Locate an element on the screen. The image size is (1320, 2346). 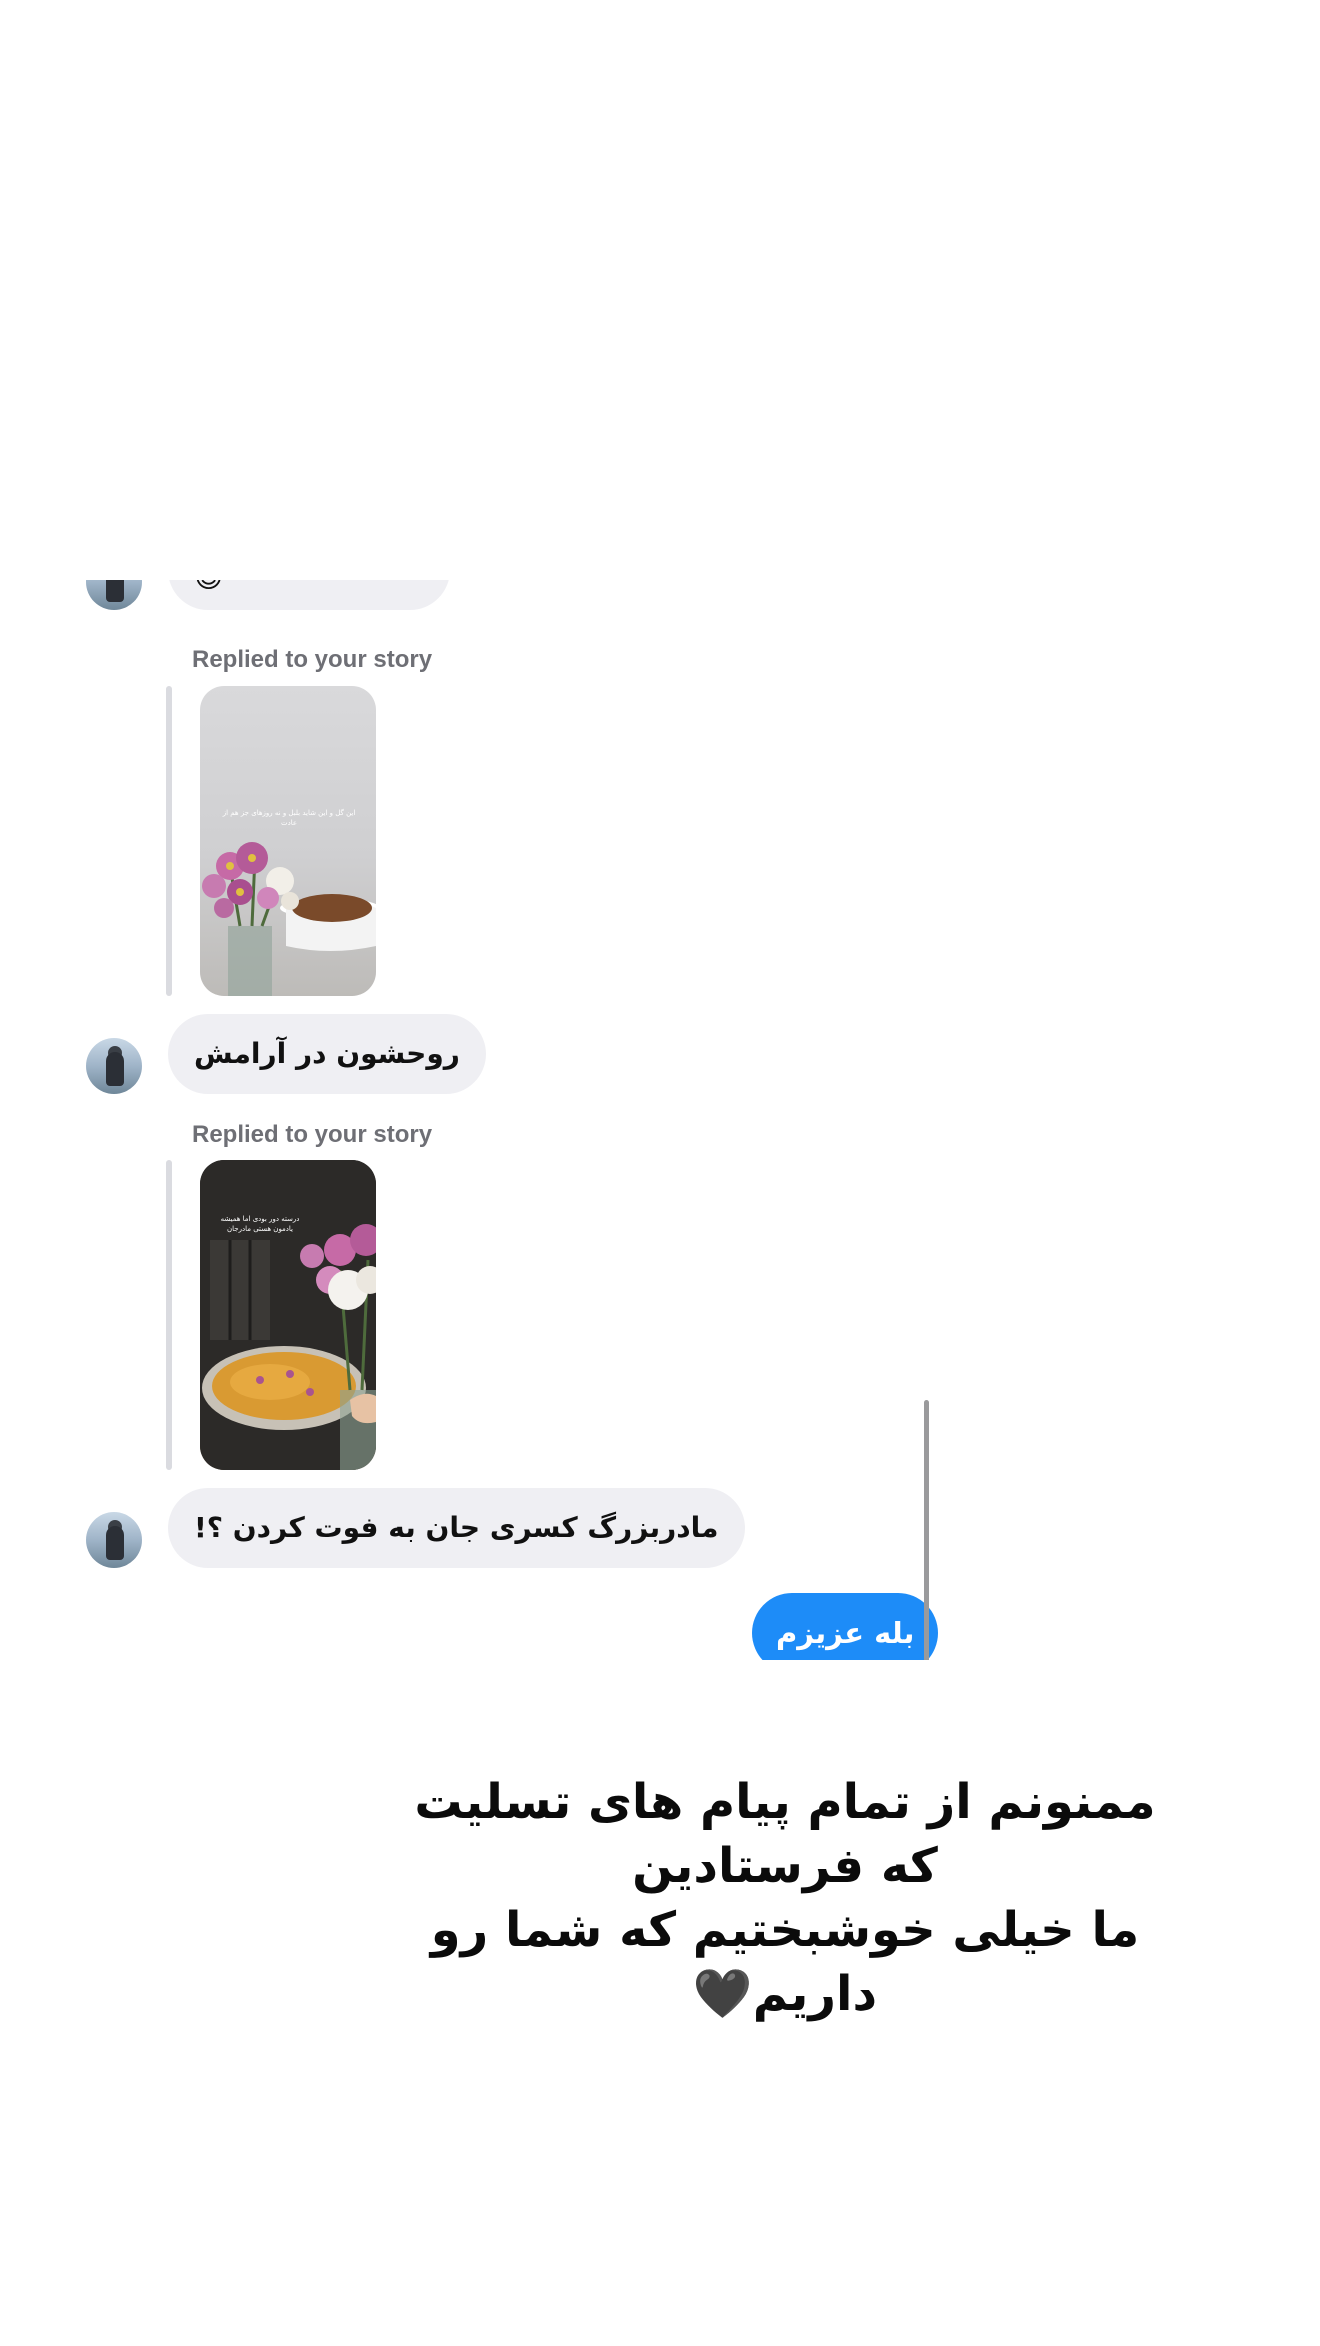
message-bubble-partial: 😊 is located at coordinates (309, 595).